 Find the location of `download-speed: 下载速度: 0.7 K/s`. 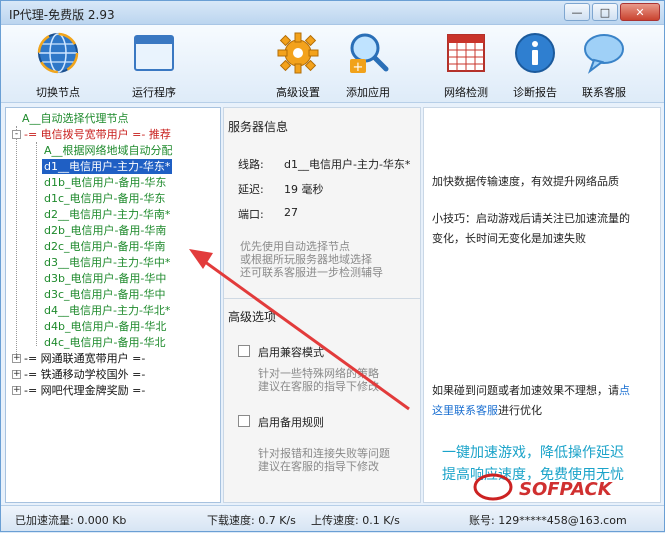

download-speed: 下载速度: 0.7 K/s is located at coordinates (251, 520).